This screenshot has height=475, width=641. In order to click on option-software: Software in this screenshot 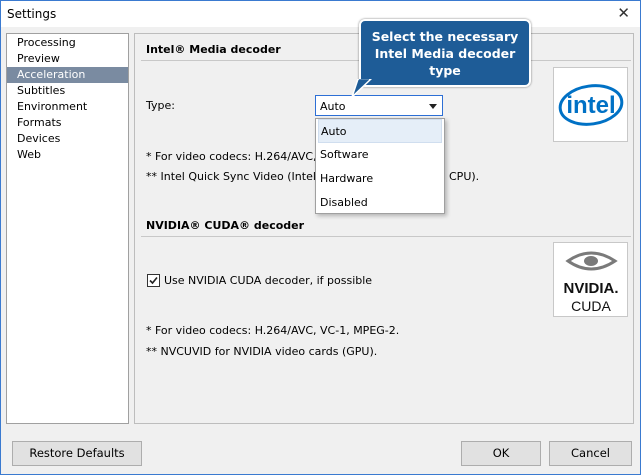, I will do `click(380, 155)`.